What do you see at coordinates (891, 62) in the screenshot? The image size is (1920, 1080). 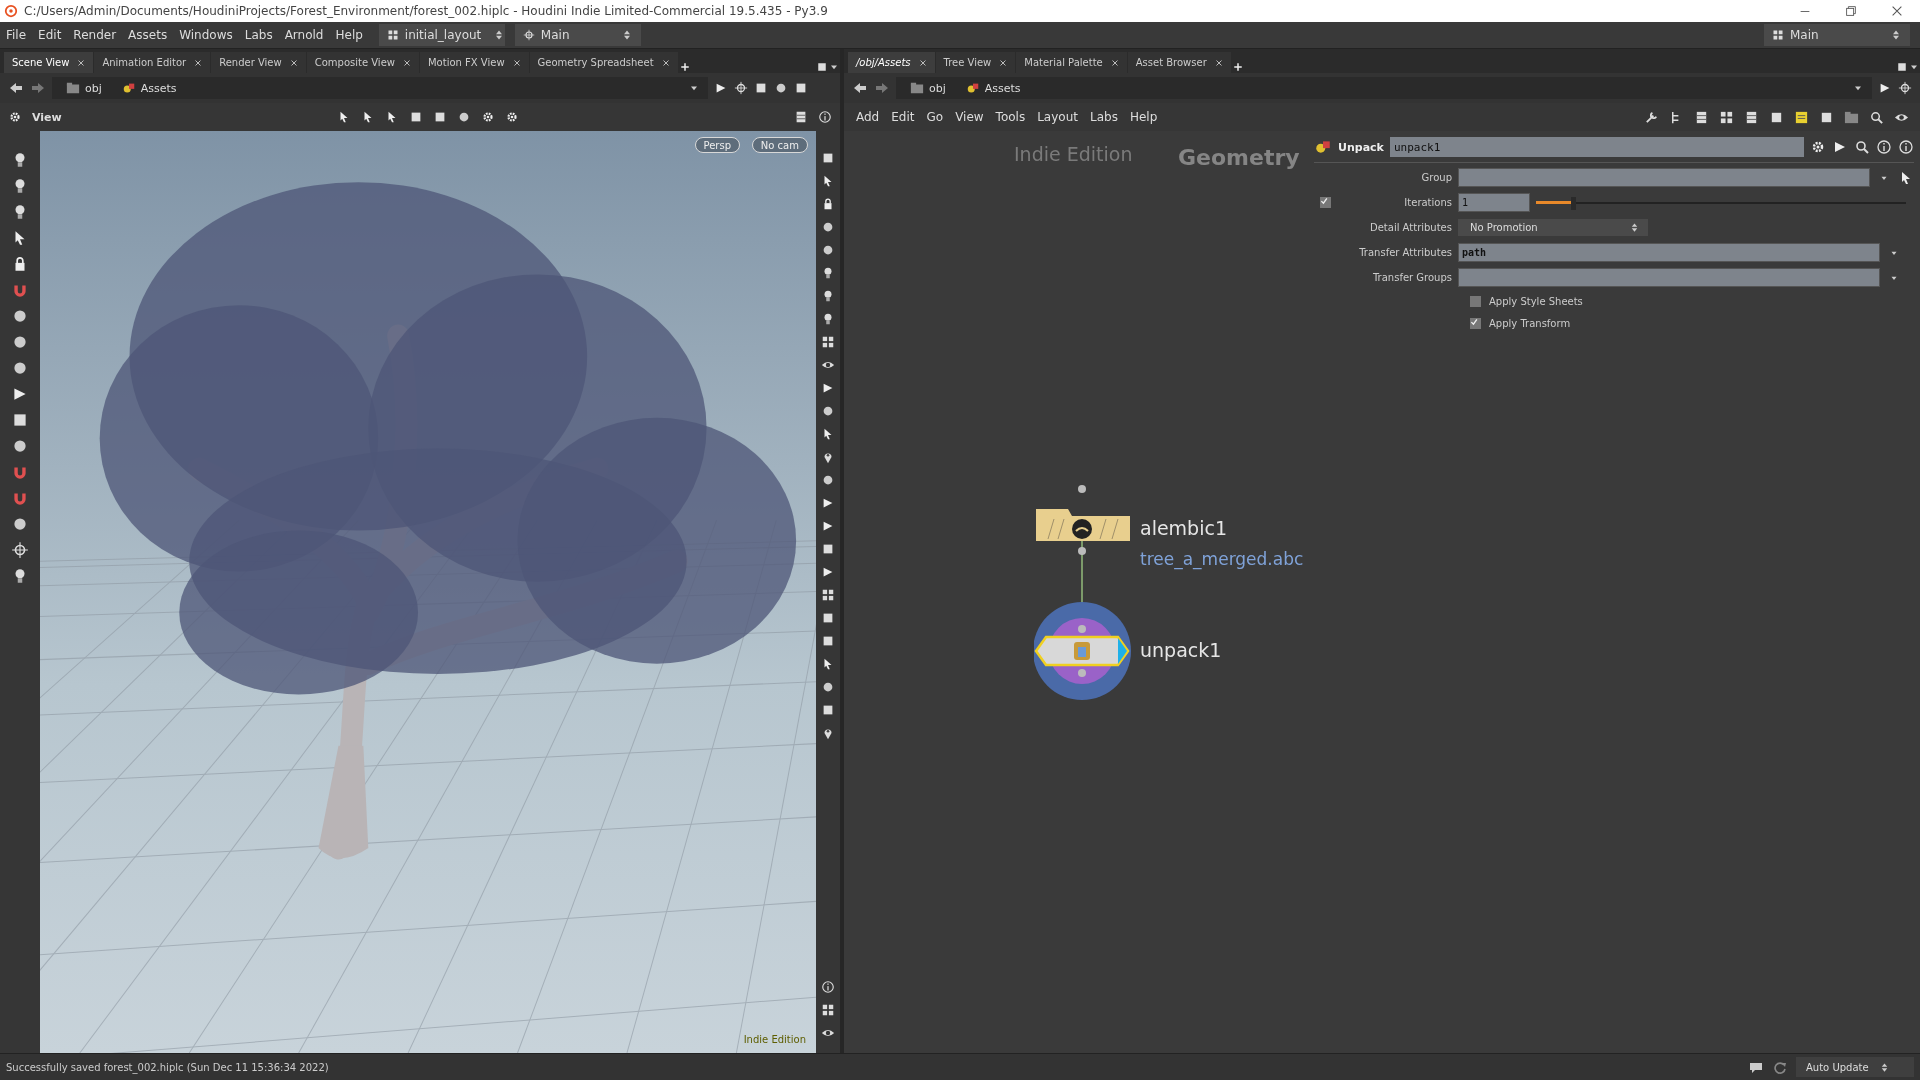 I see `pane-tab: /obj/Assets` at bounding box center [891, 62].